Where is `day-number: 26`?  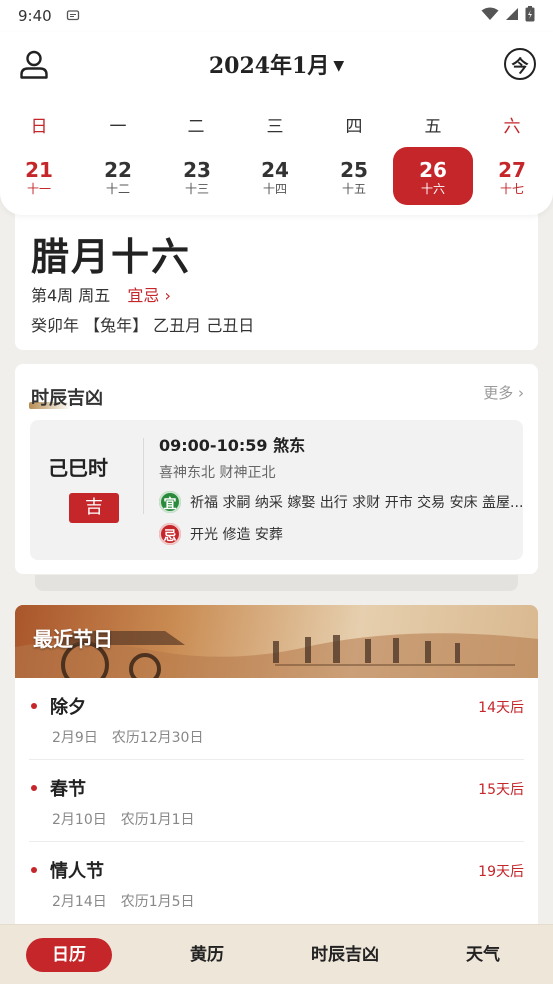
day-number: 26 is located at coordinates (433, 170).